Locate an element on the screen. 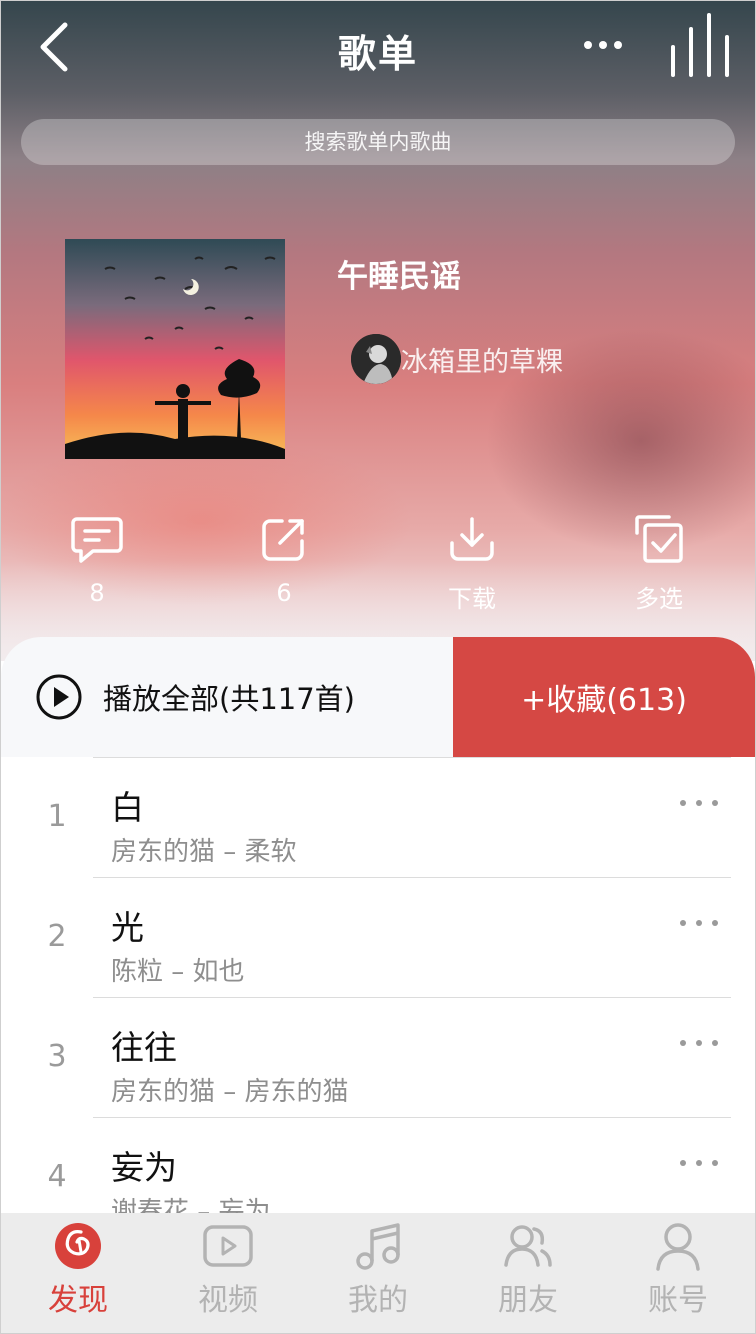 The image size is (756, 1334). music-note-icon is located at coordinates (378, 1246).